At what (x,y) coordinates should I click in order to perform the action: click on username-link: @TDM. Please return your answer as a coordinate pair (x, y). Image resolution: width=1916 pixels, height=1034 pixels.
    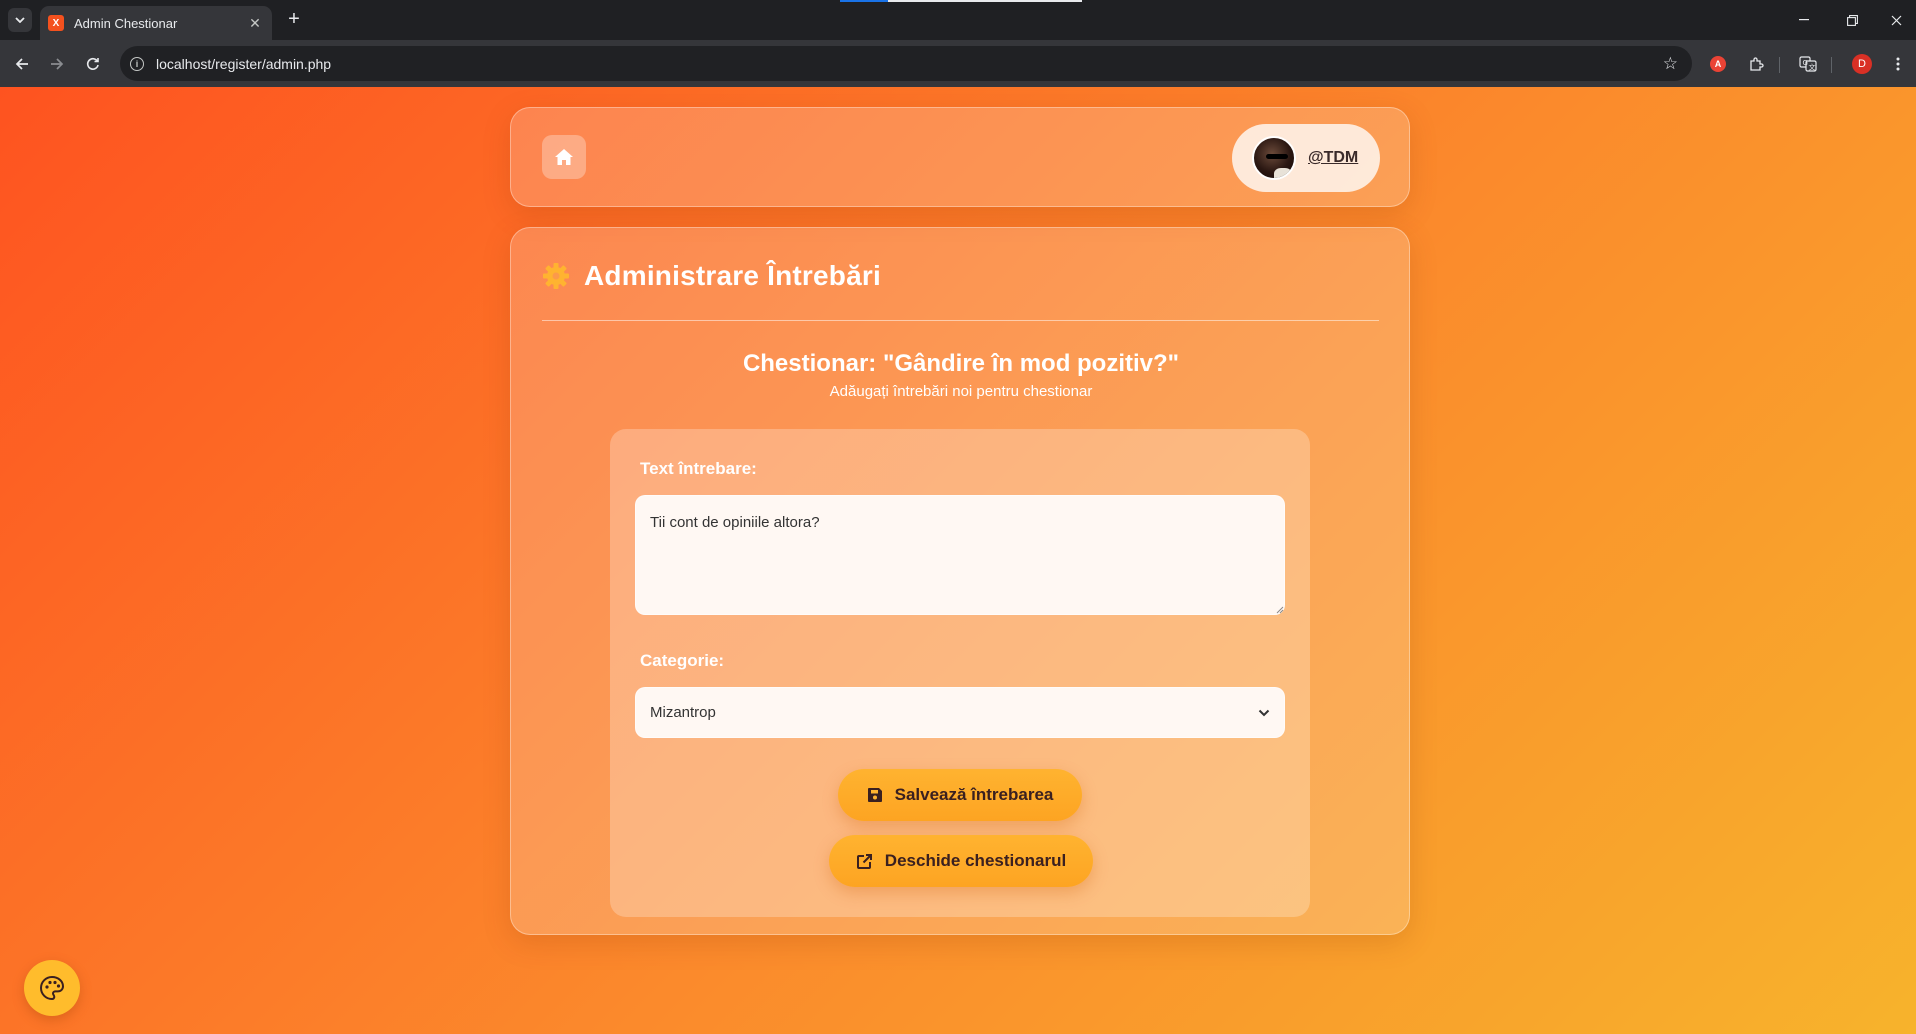
    Looking at the image, I should click on (1333, 158).